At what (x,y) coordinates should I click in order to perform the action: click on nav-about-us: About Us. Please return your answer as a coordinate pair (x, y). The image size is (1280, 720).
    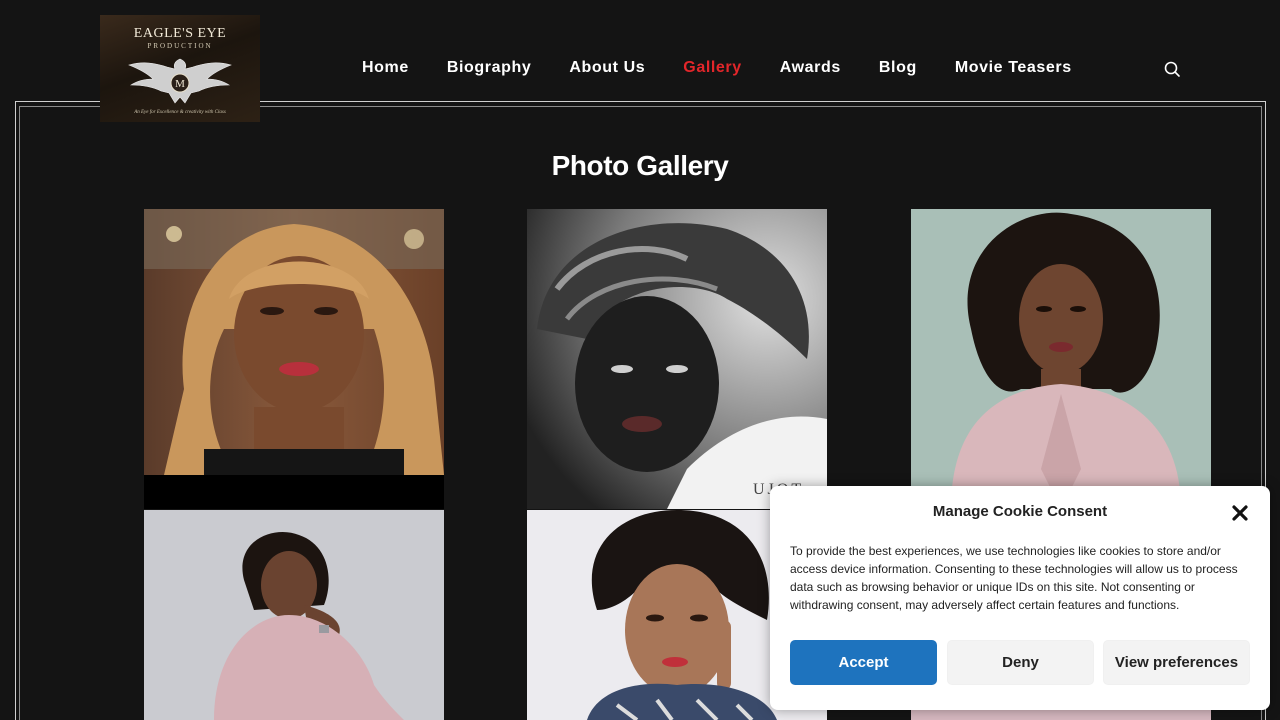
    Looking at the image, I should click on (607, 68).